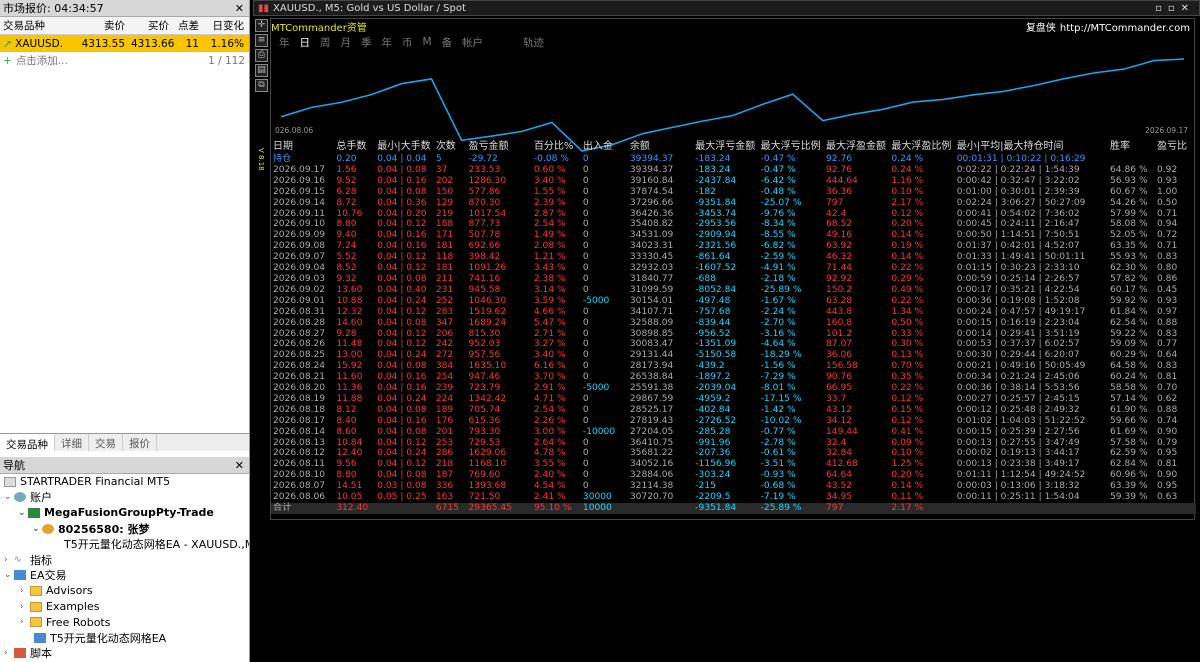 The image size is (1200, 662). I want to click on period-tab: 月, so click(346, 42).